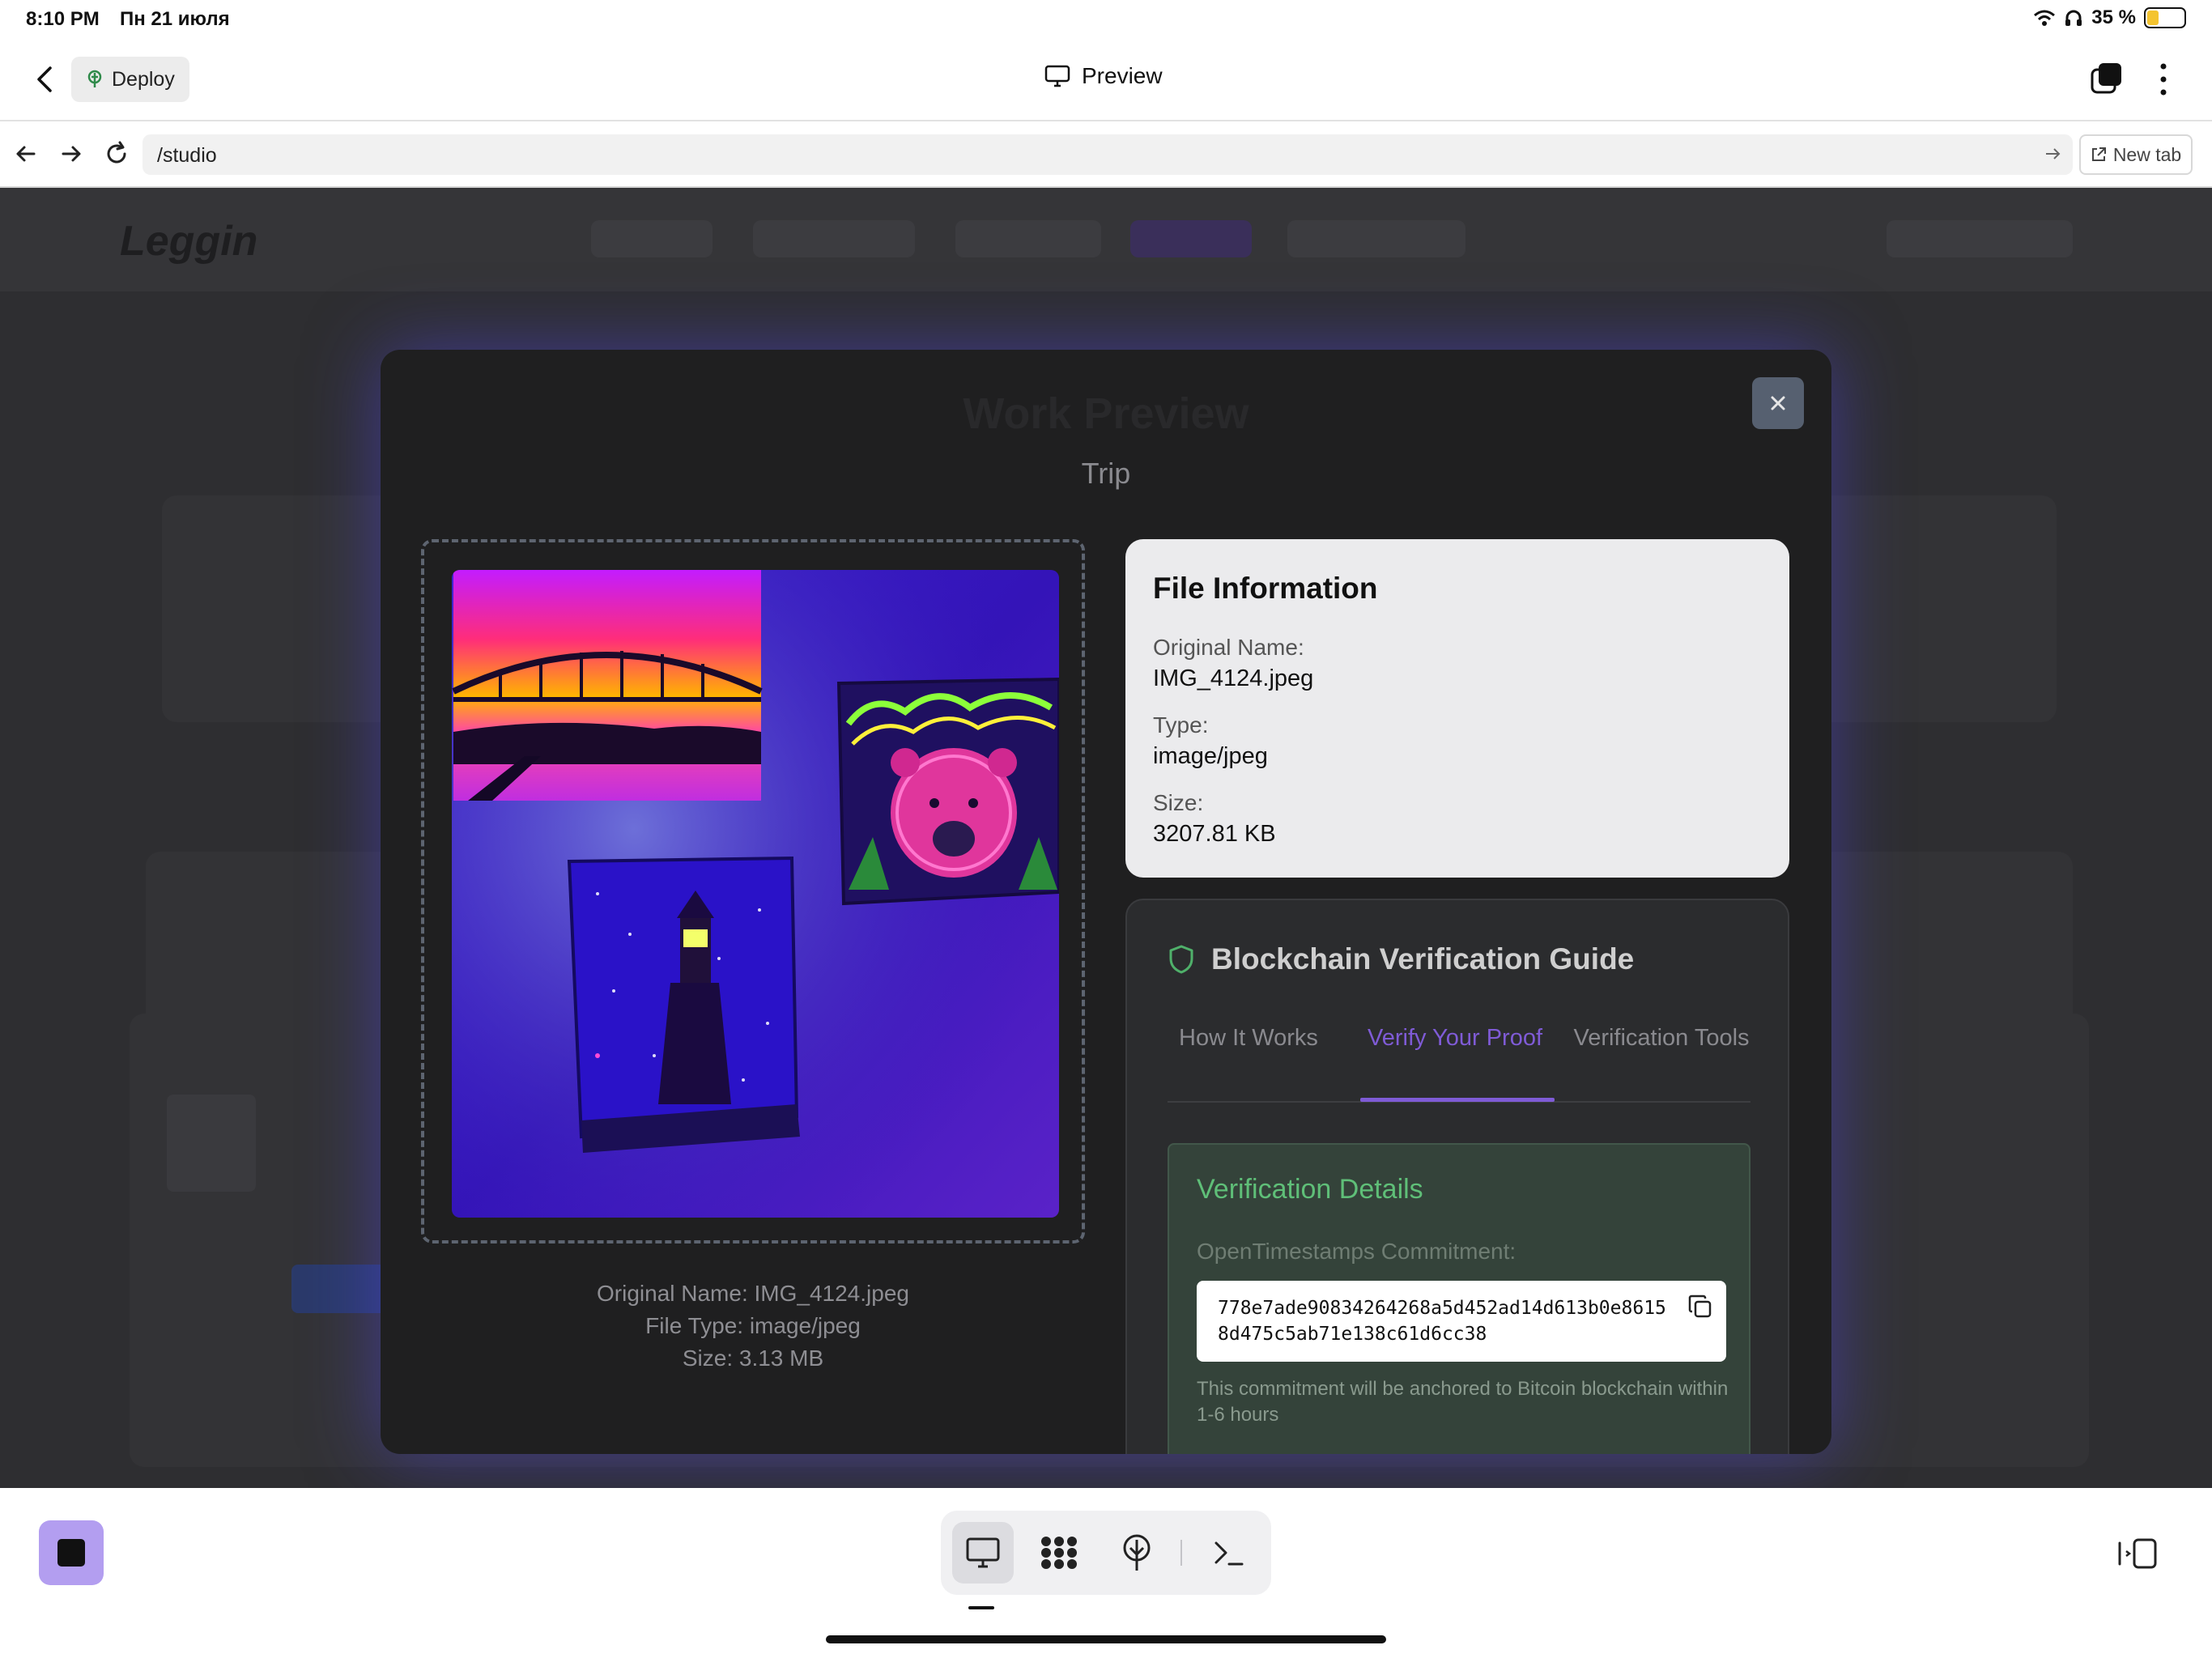  What do you see at coordinates (1106, 239) in the screenshot?
I see `background-nav: Leggin` at bounding box center [1106, 239].